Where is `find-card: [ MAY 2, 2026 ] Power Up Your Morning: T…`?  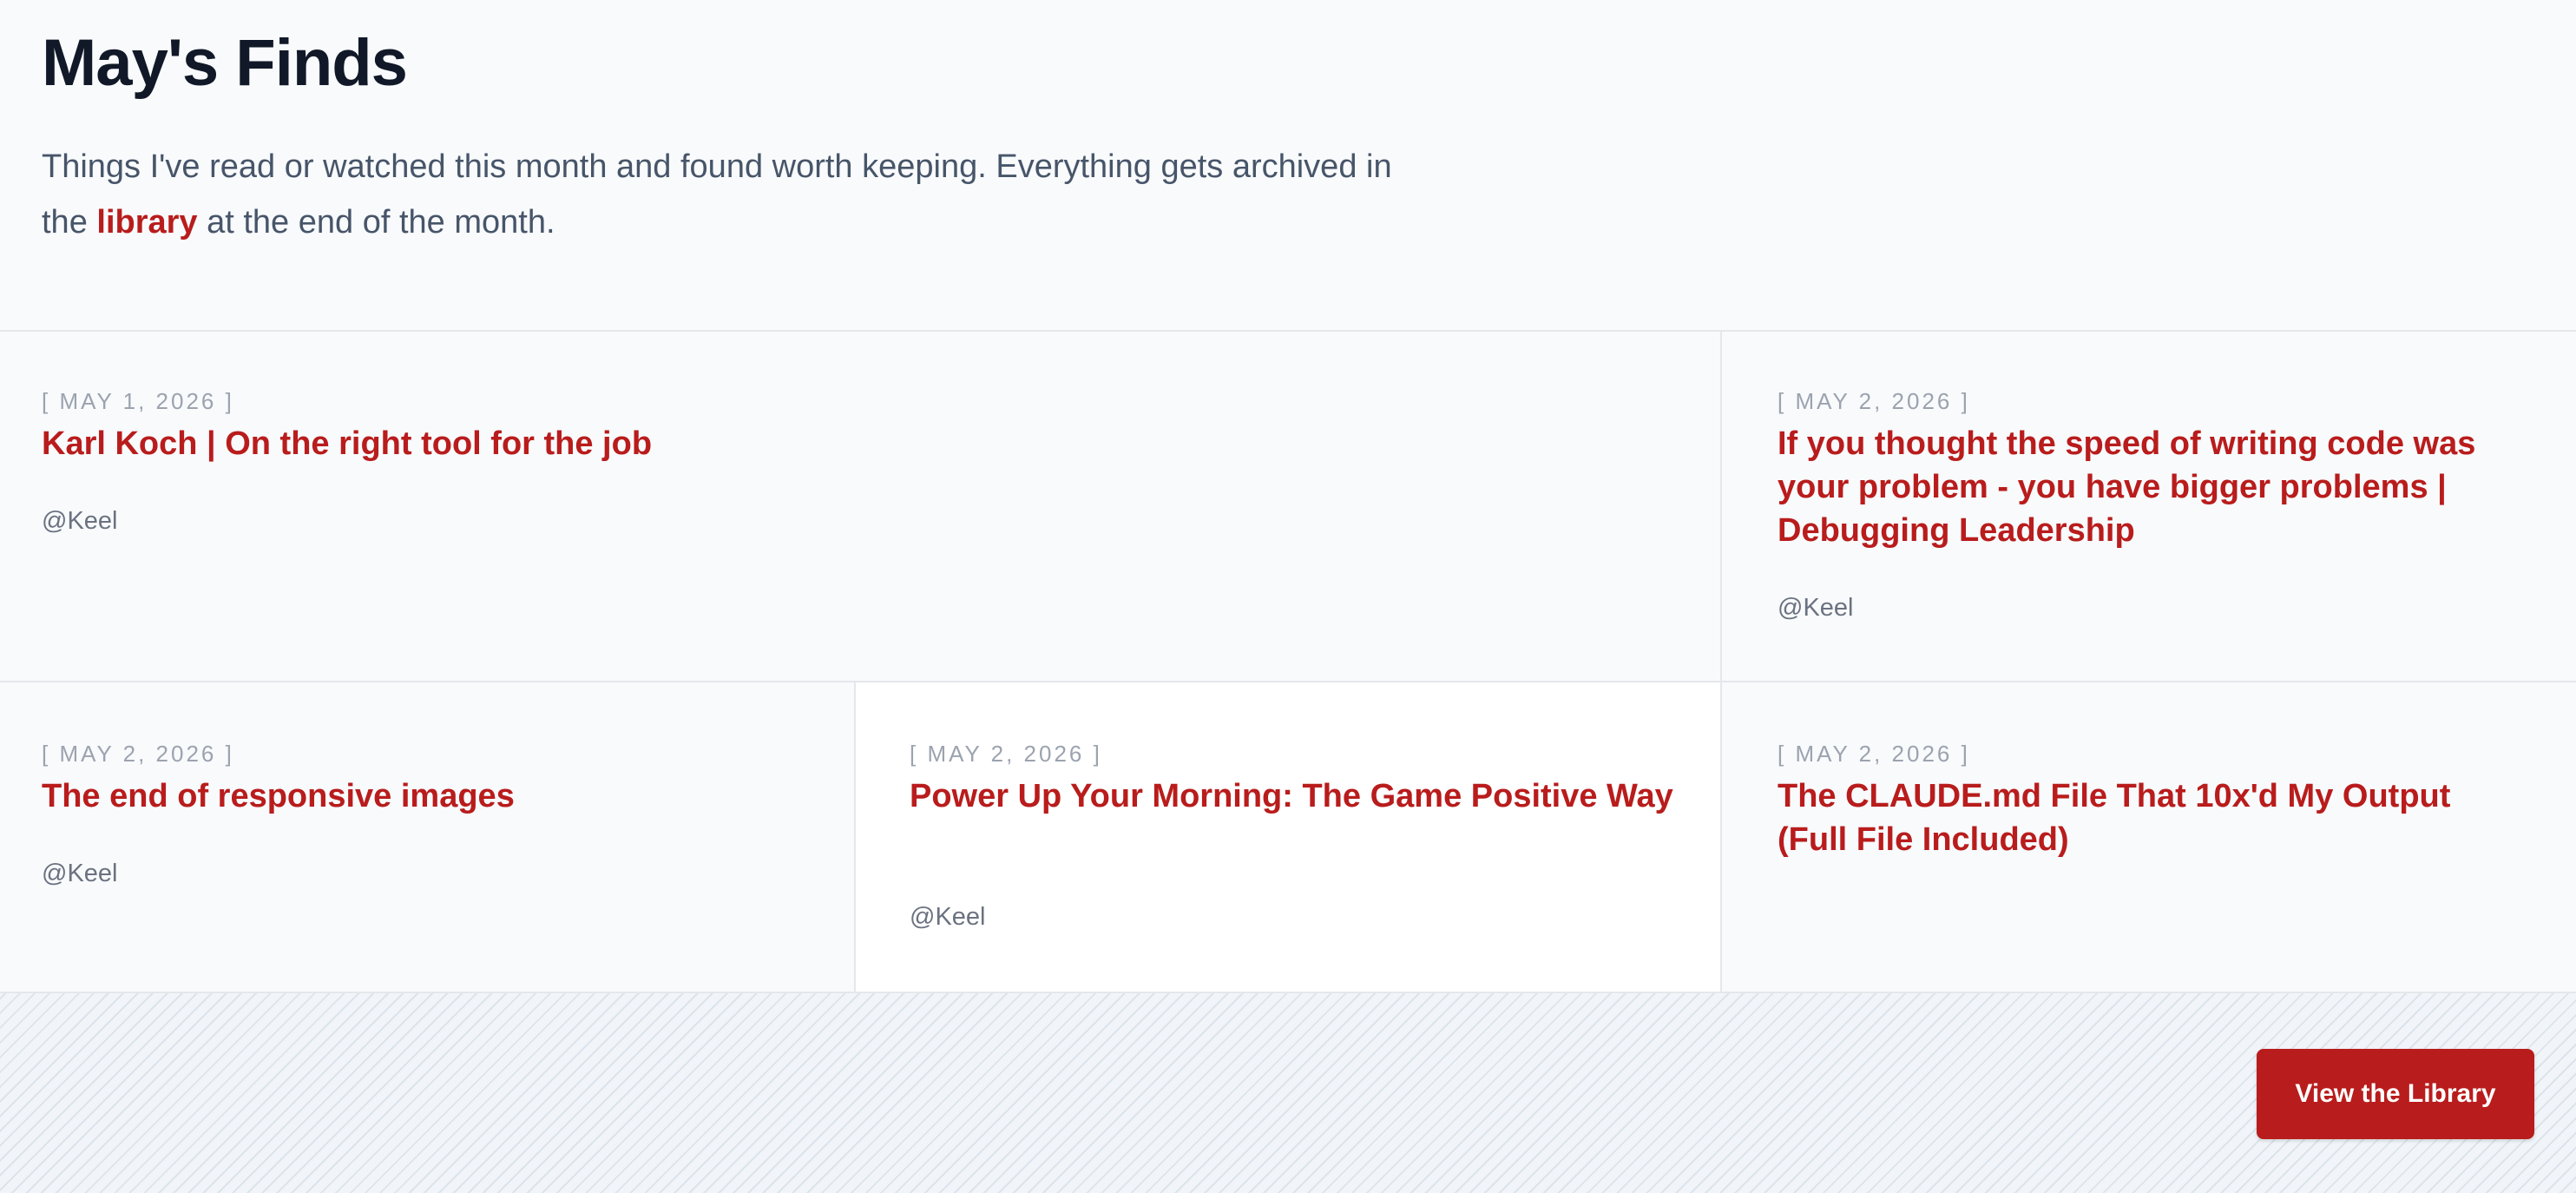
find-card: [ MAY 2, 2026 ] Power Up Your Morning: T… is located at coordinates (1289, 837).